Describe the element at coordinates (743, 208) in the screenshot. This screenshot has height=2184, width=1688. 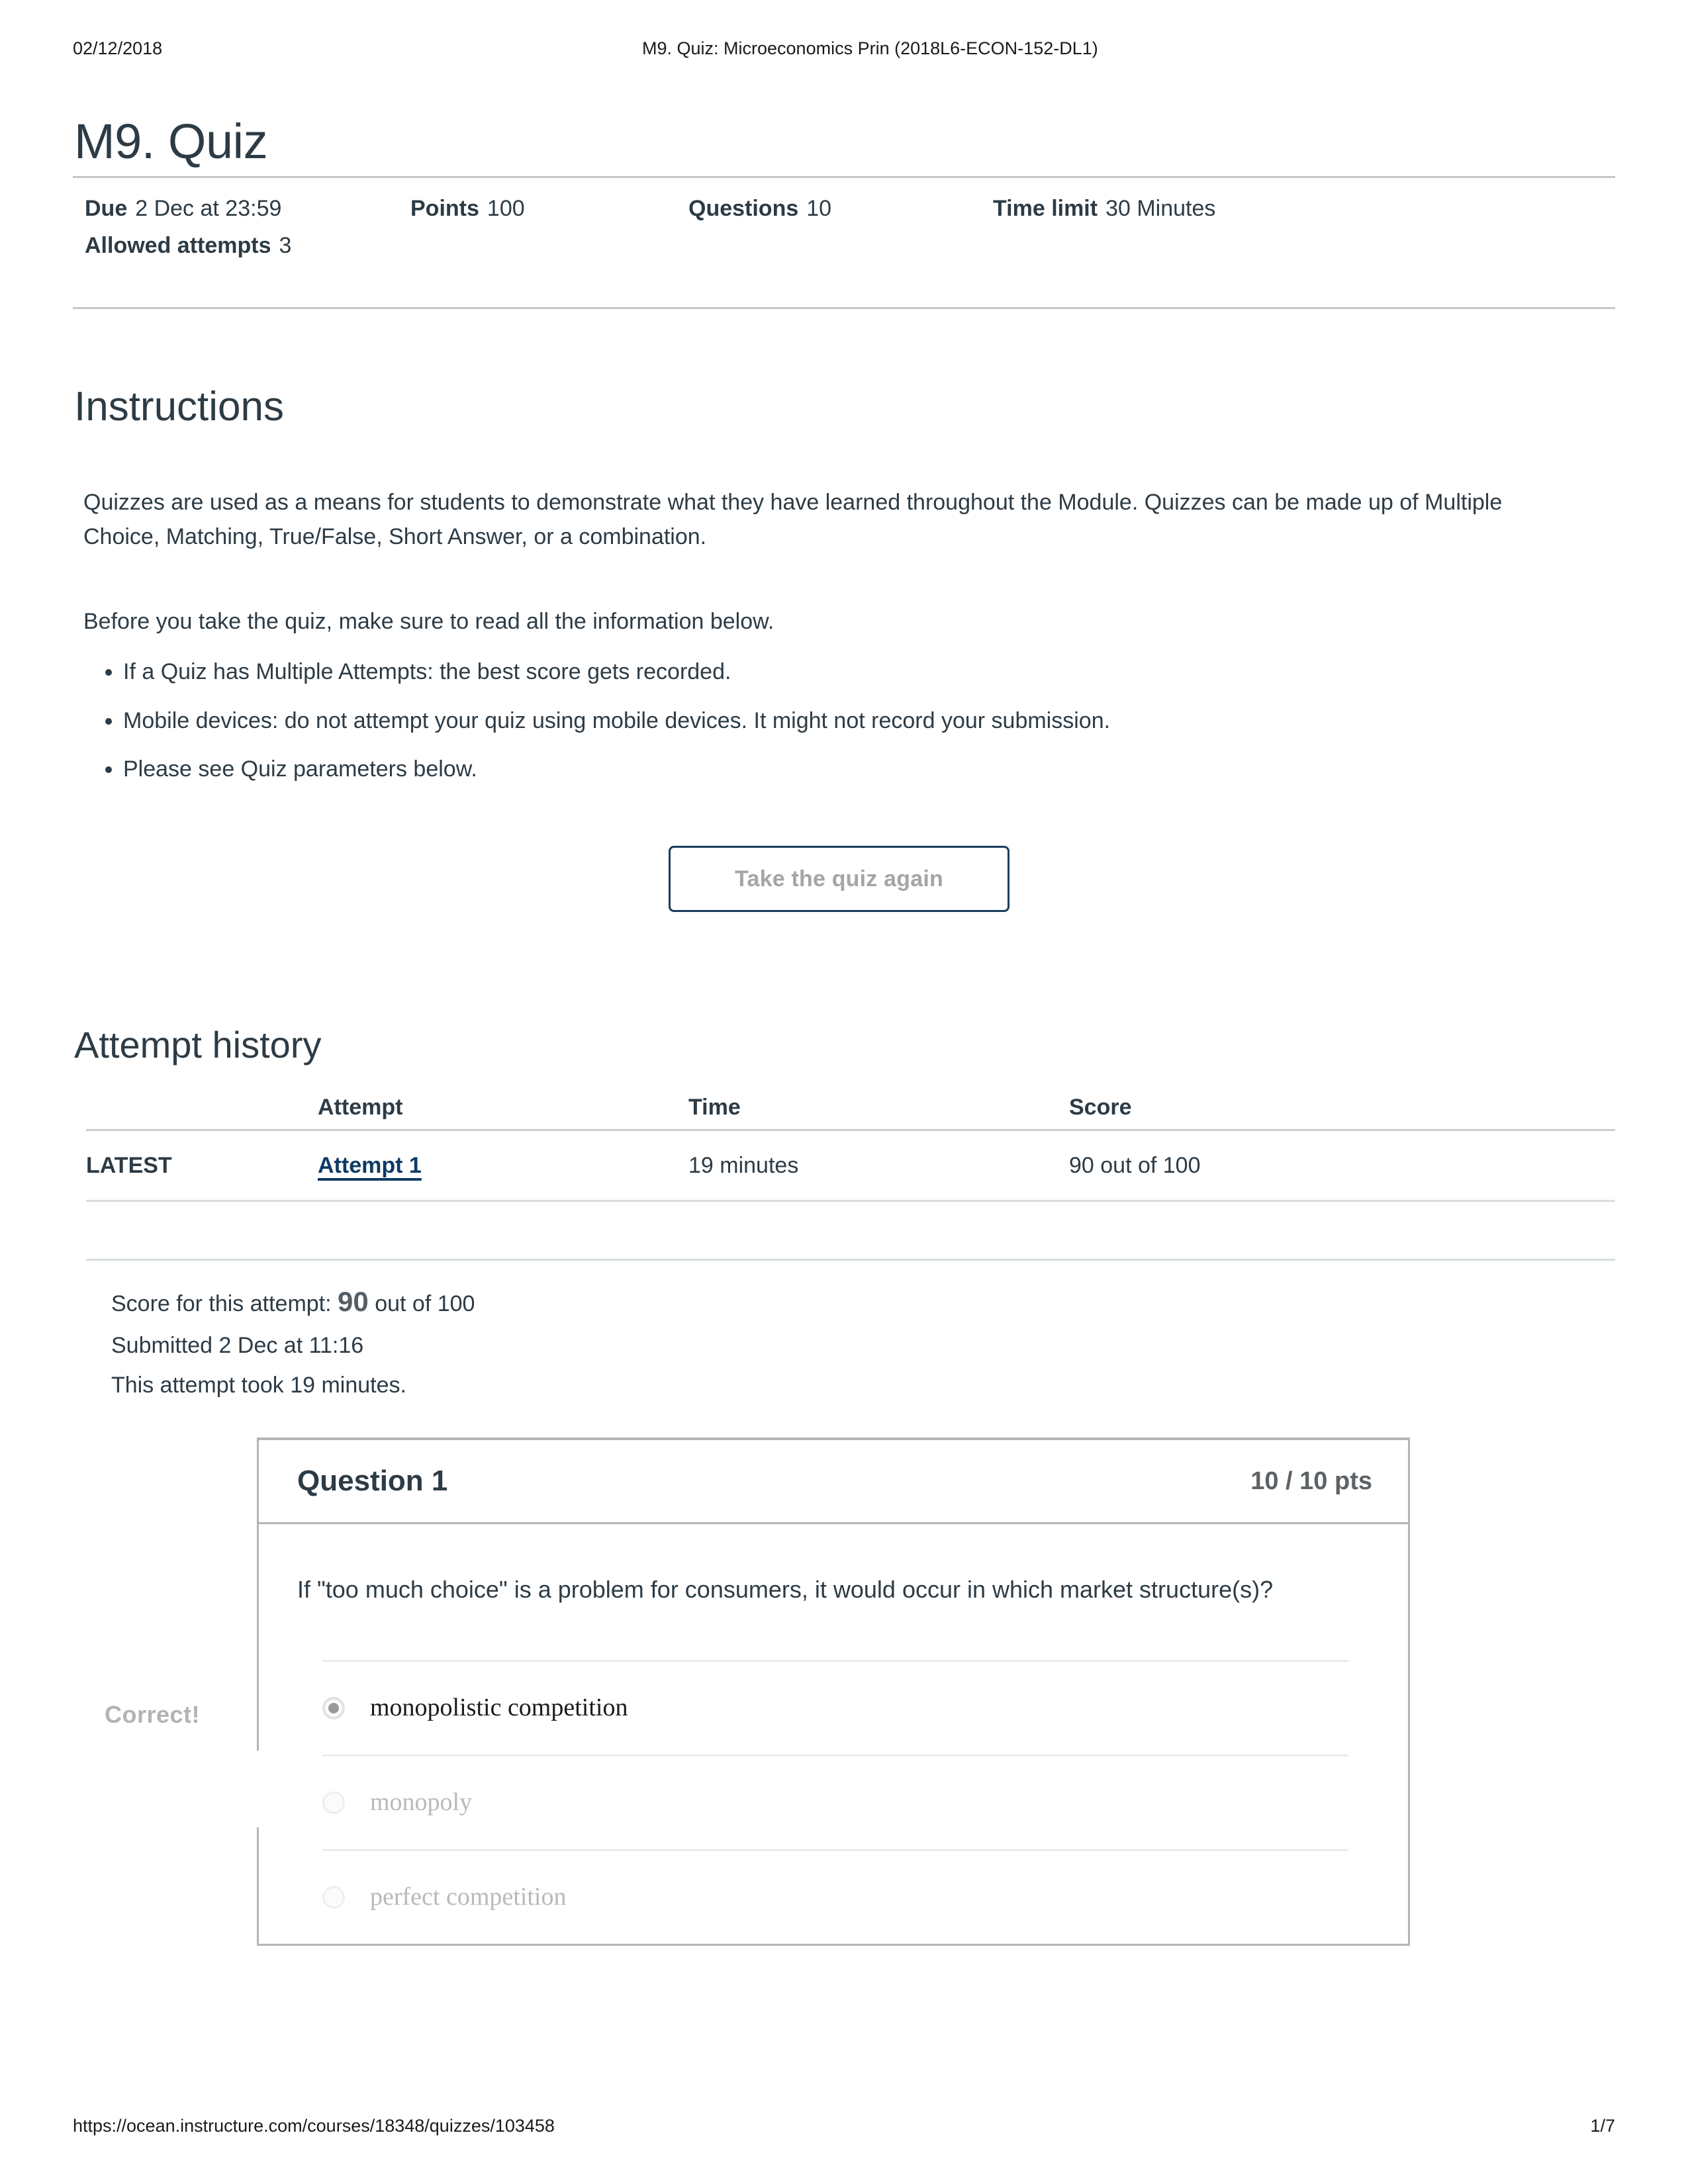
I see `meta-questions-label: Questions` at that location.